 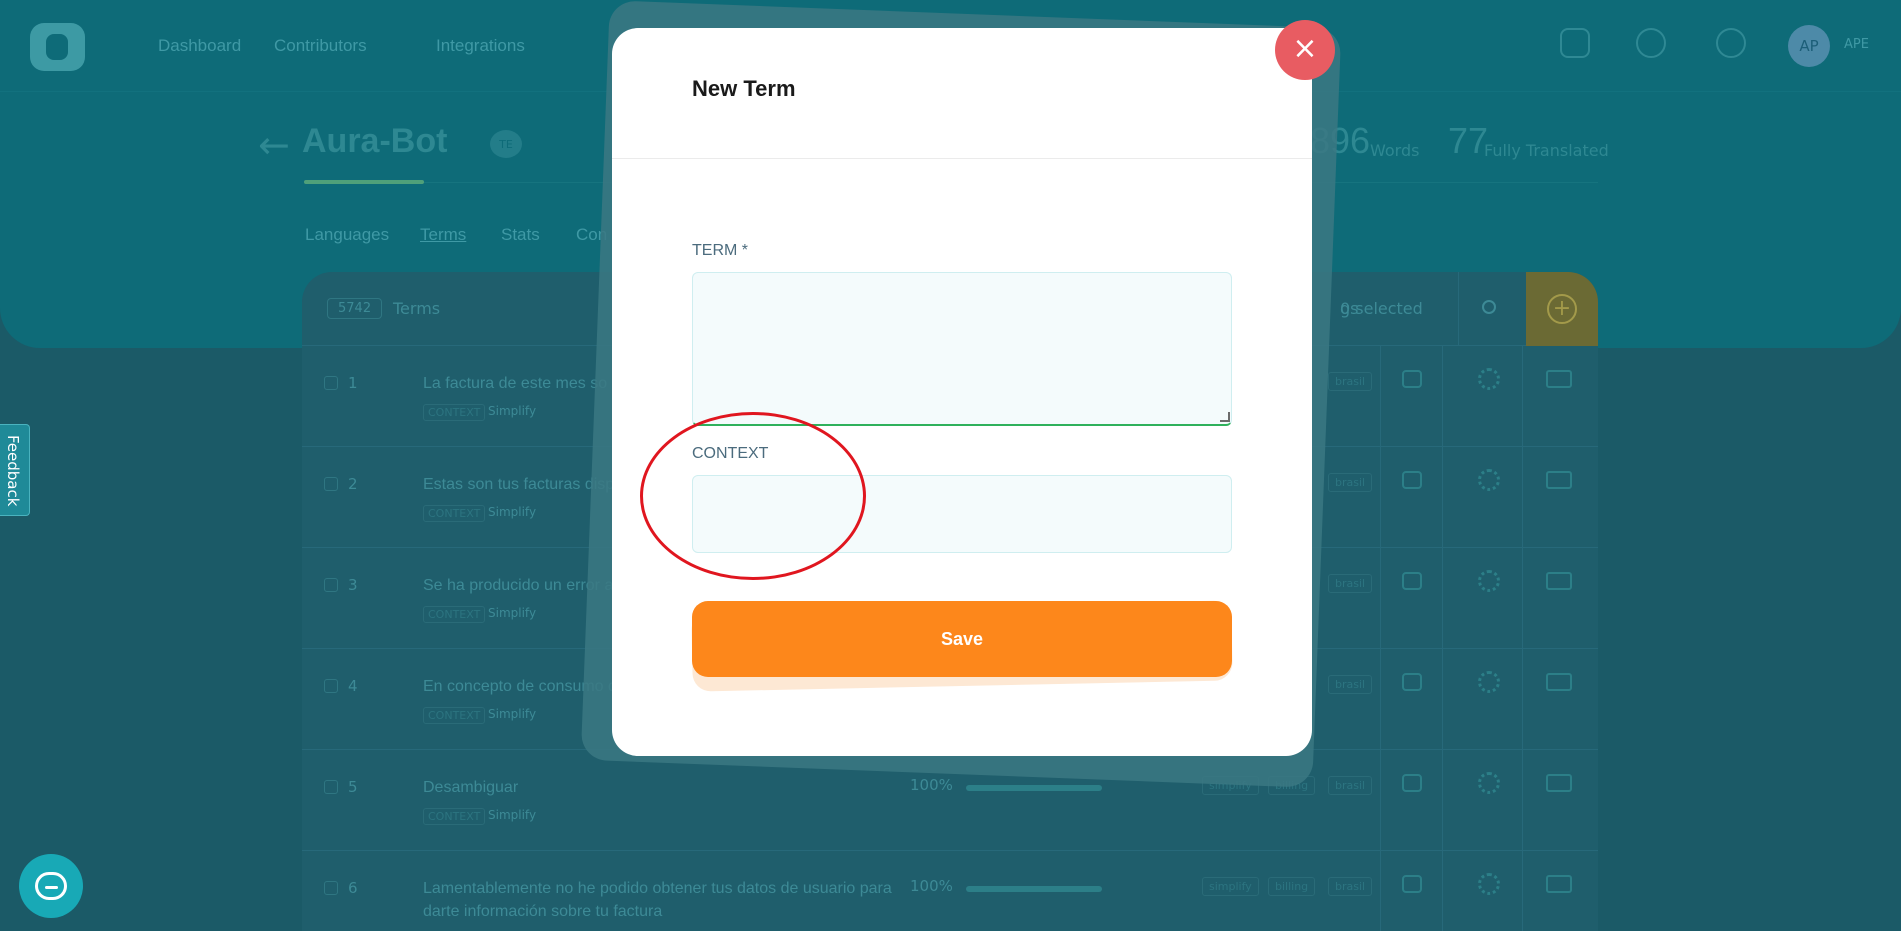 I want to click on row-tag: simplify, so click(x=1230, y=886).